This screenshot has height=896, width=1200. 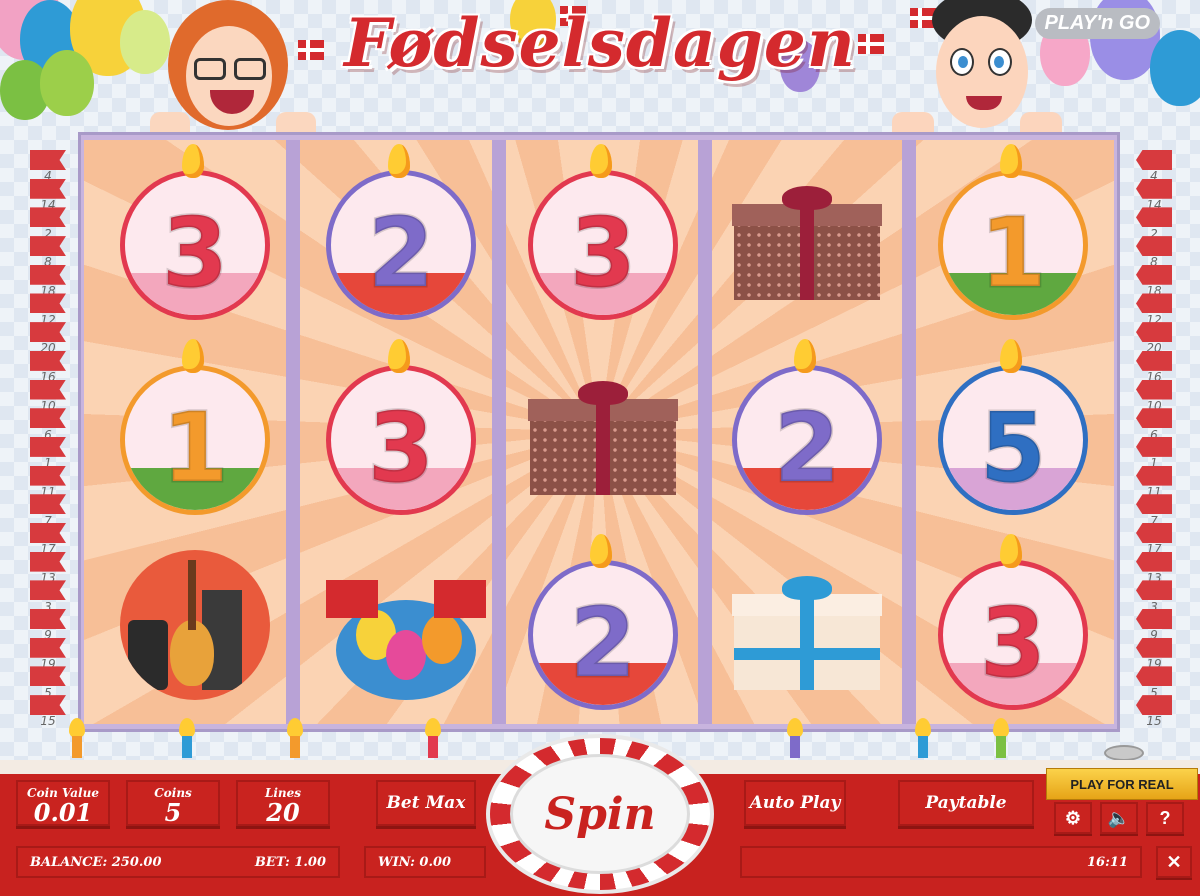 What do you see at coordinates (1174, 862) in the screenshot?
I see `close-button: ✕` at bounding box center [1174, 862].